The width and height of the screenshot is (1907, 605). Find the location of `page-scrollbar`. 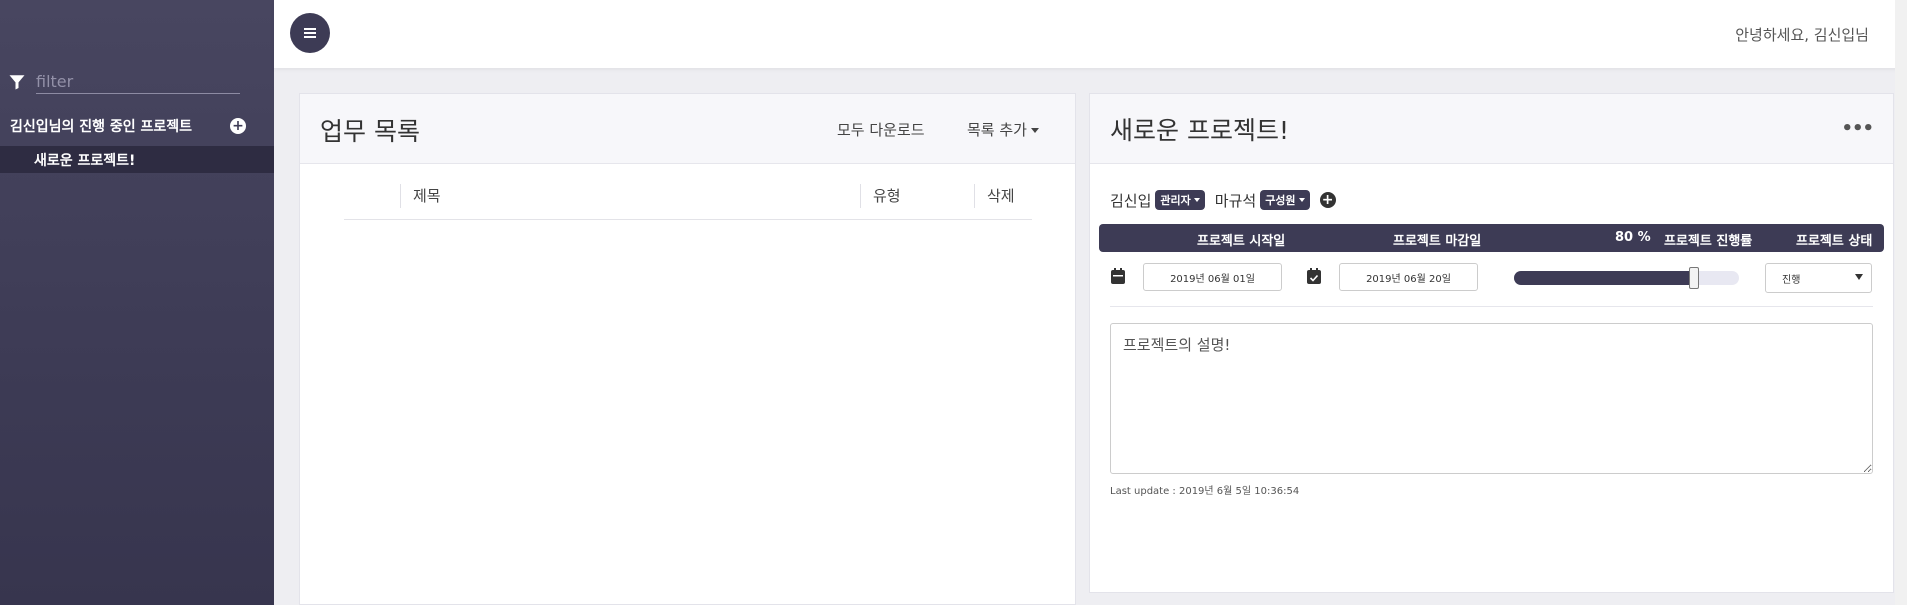

page-scrollbar is located at coordinates (1901, 302).